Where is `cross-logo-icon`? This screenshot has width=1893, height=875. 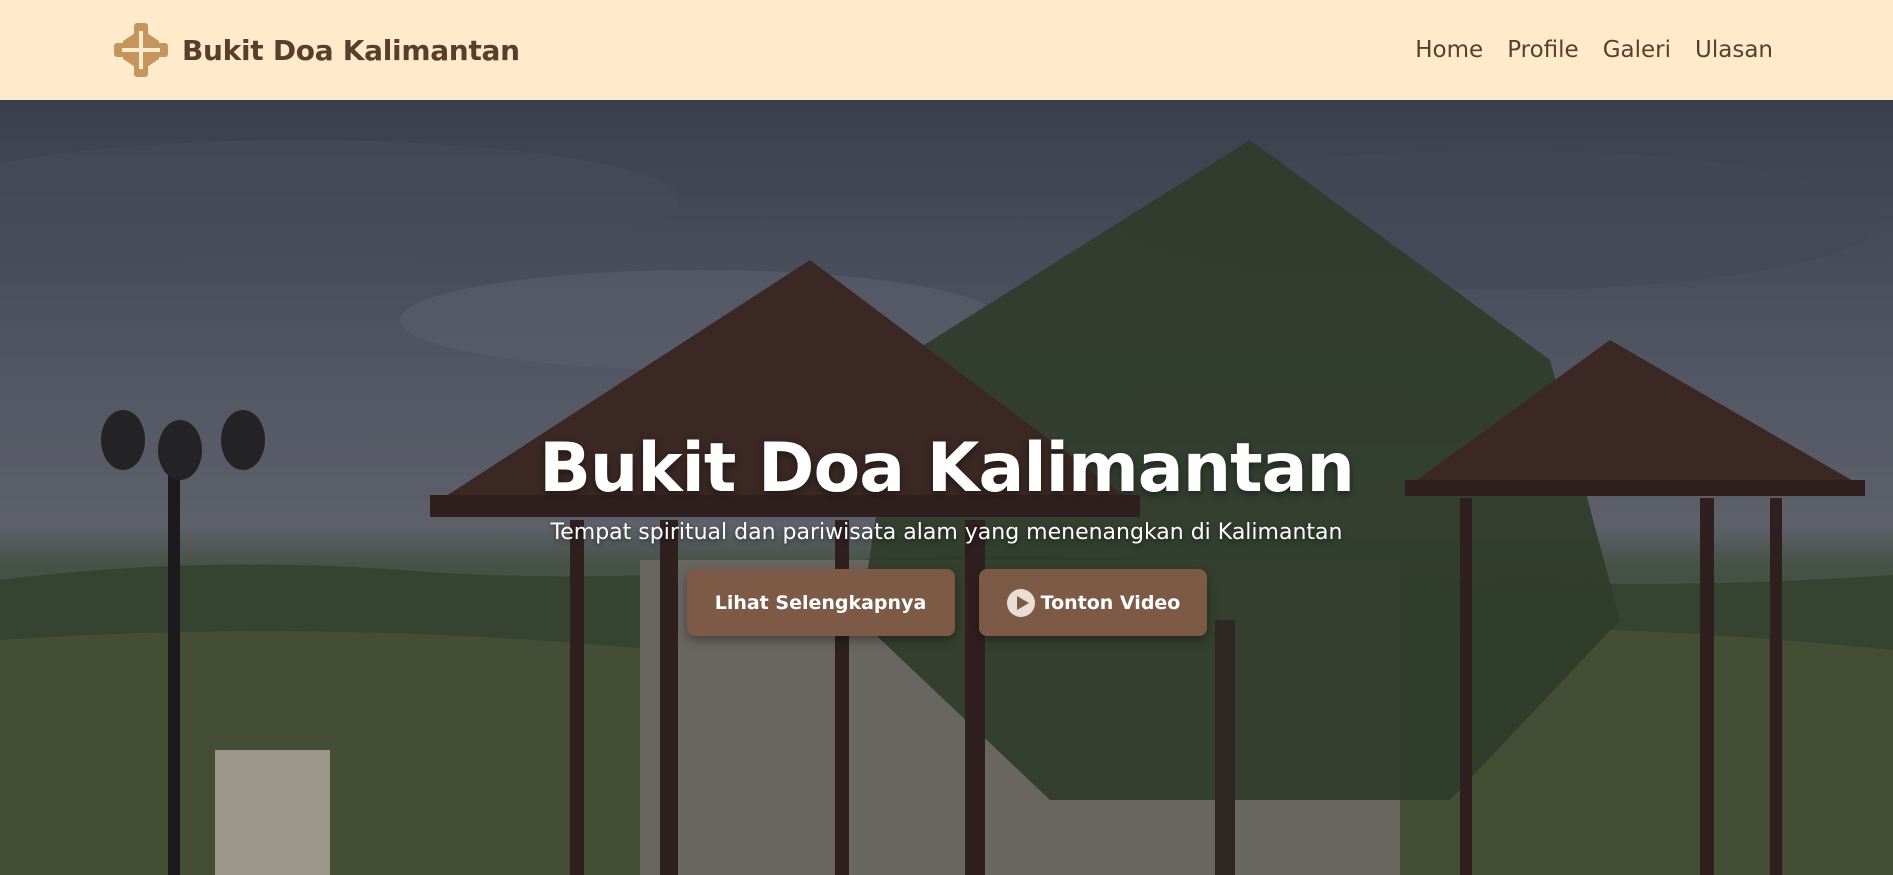 cross-logo-icon is located at coordinates (141, 50).